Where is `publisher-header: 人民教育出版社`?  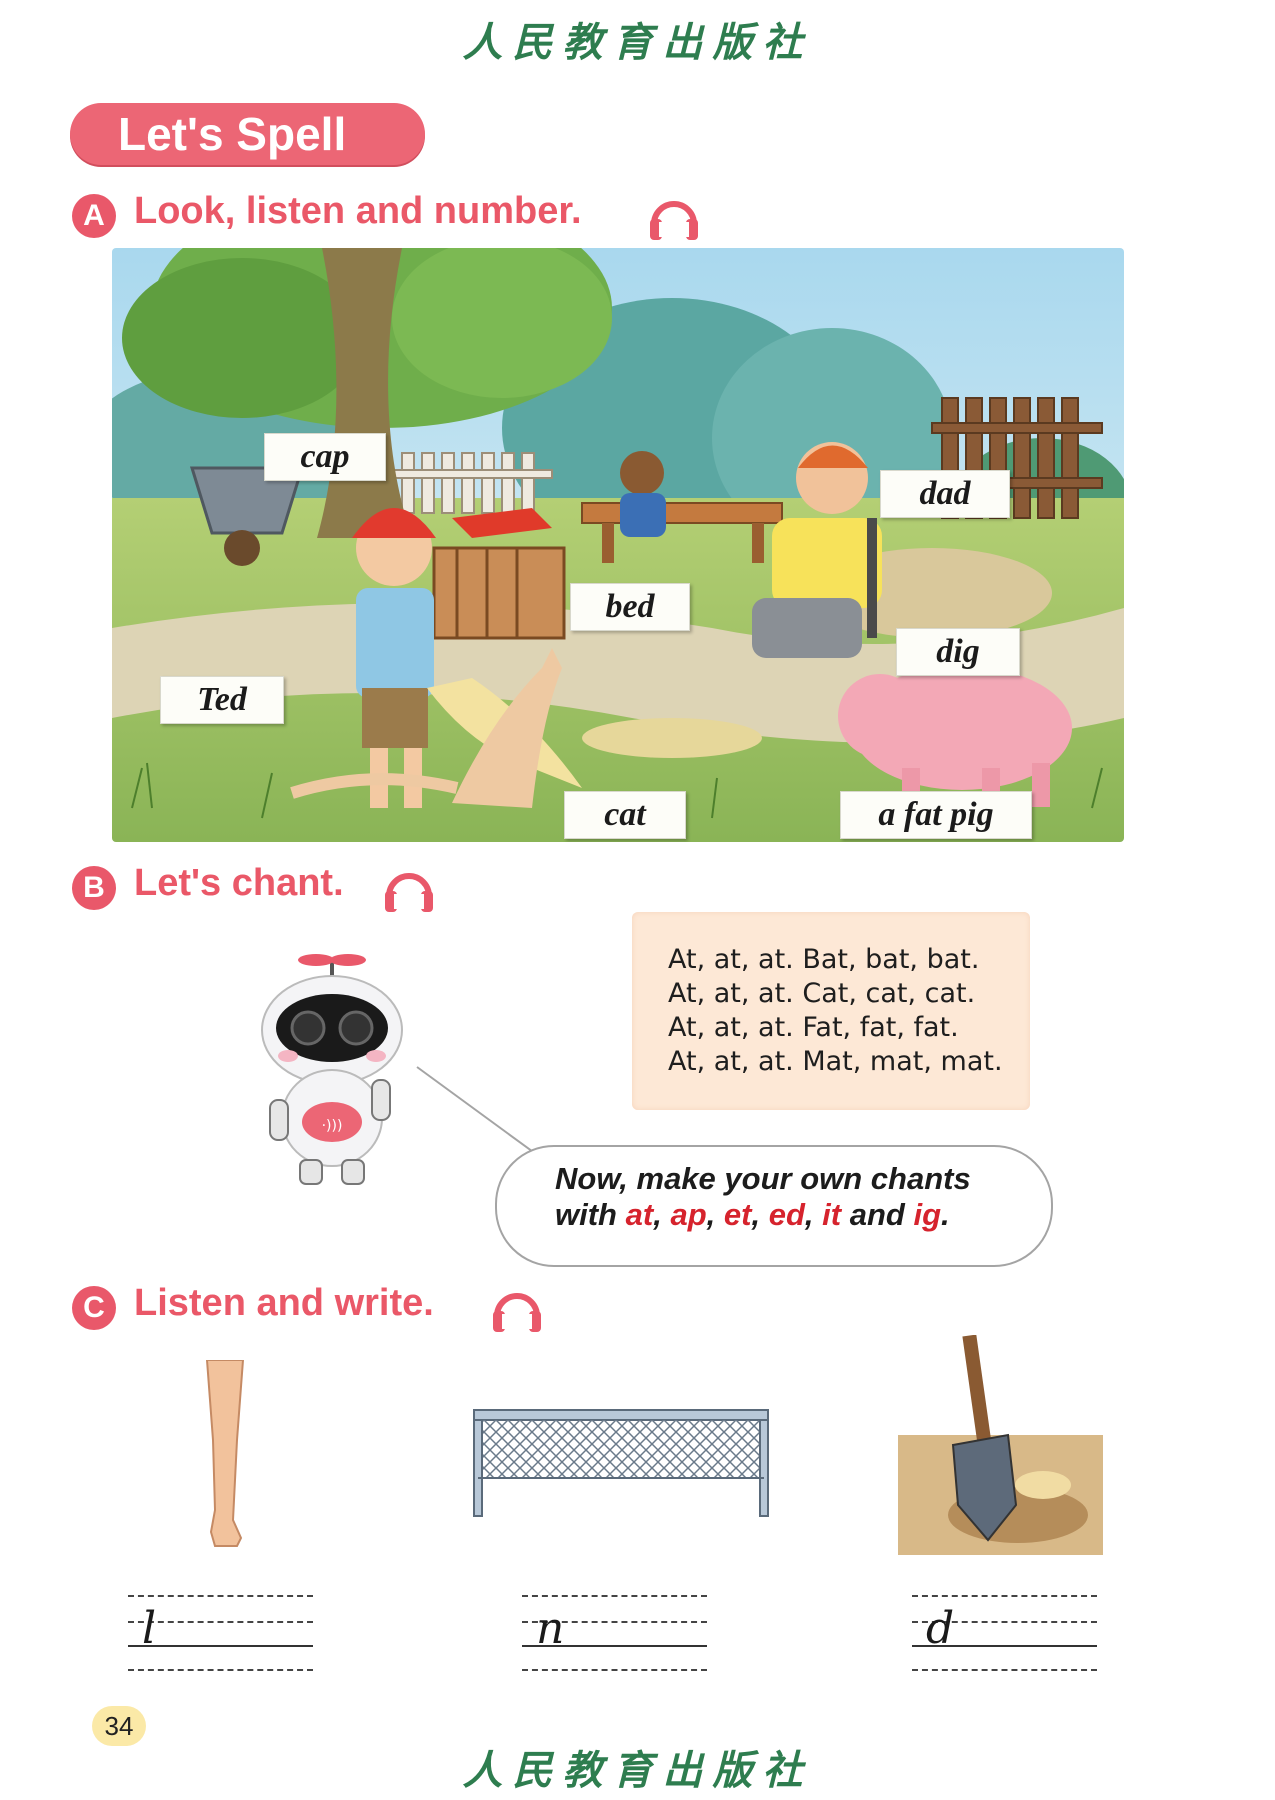
publisher-header: 人民教育出版社 is located at coordinates (637, 42).